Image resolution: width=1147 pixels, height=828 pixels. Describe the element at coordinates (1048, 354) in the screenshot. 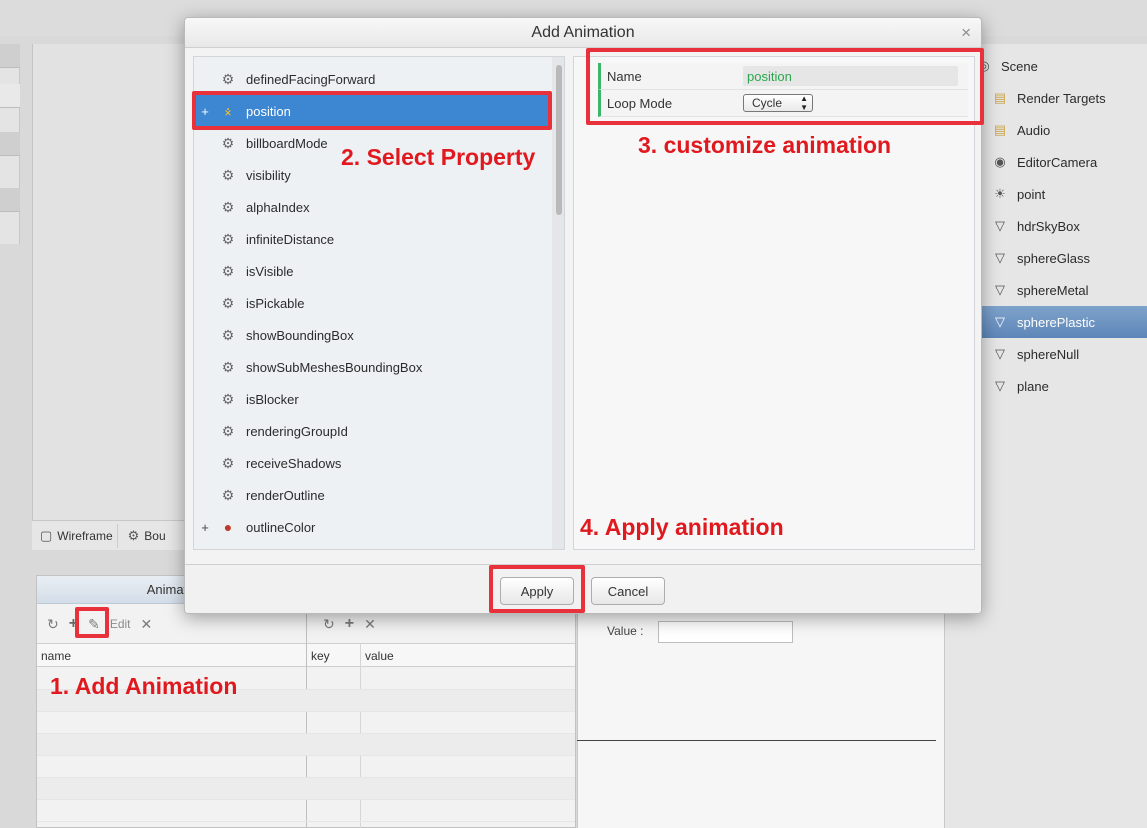

I see `scene-tree-label: sphereNull` at that location.